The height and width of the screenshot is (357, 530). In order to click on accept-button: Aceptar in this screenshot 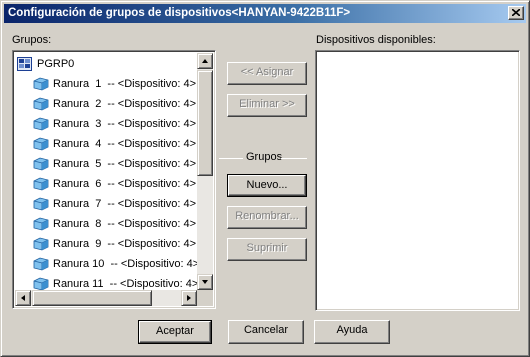, I will do `click(175, 332)`.